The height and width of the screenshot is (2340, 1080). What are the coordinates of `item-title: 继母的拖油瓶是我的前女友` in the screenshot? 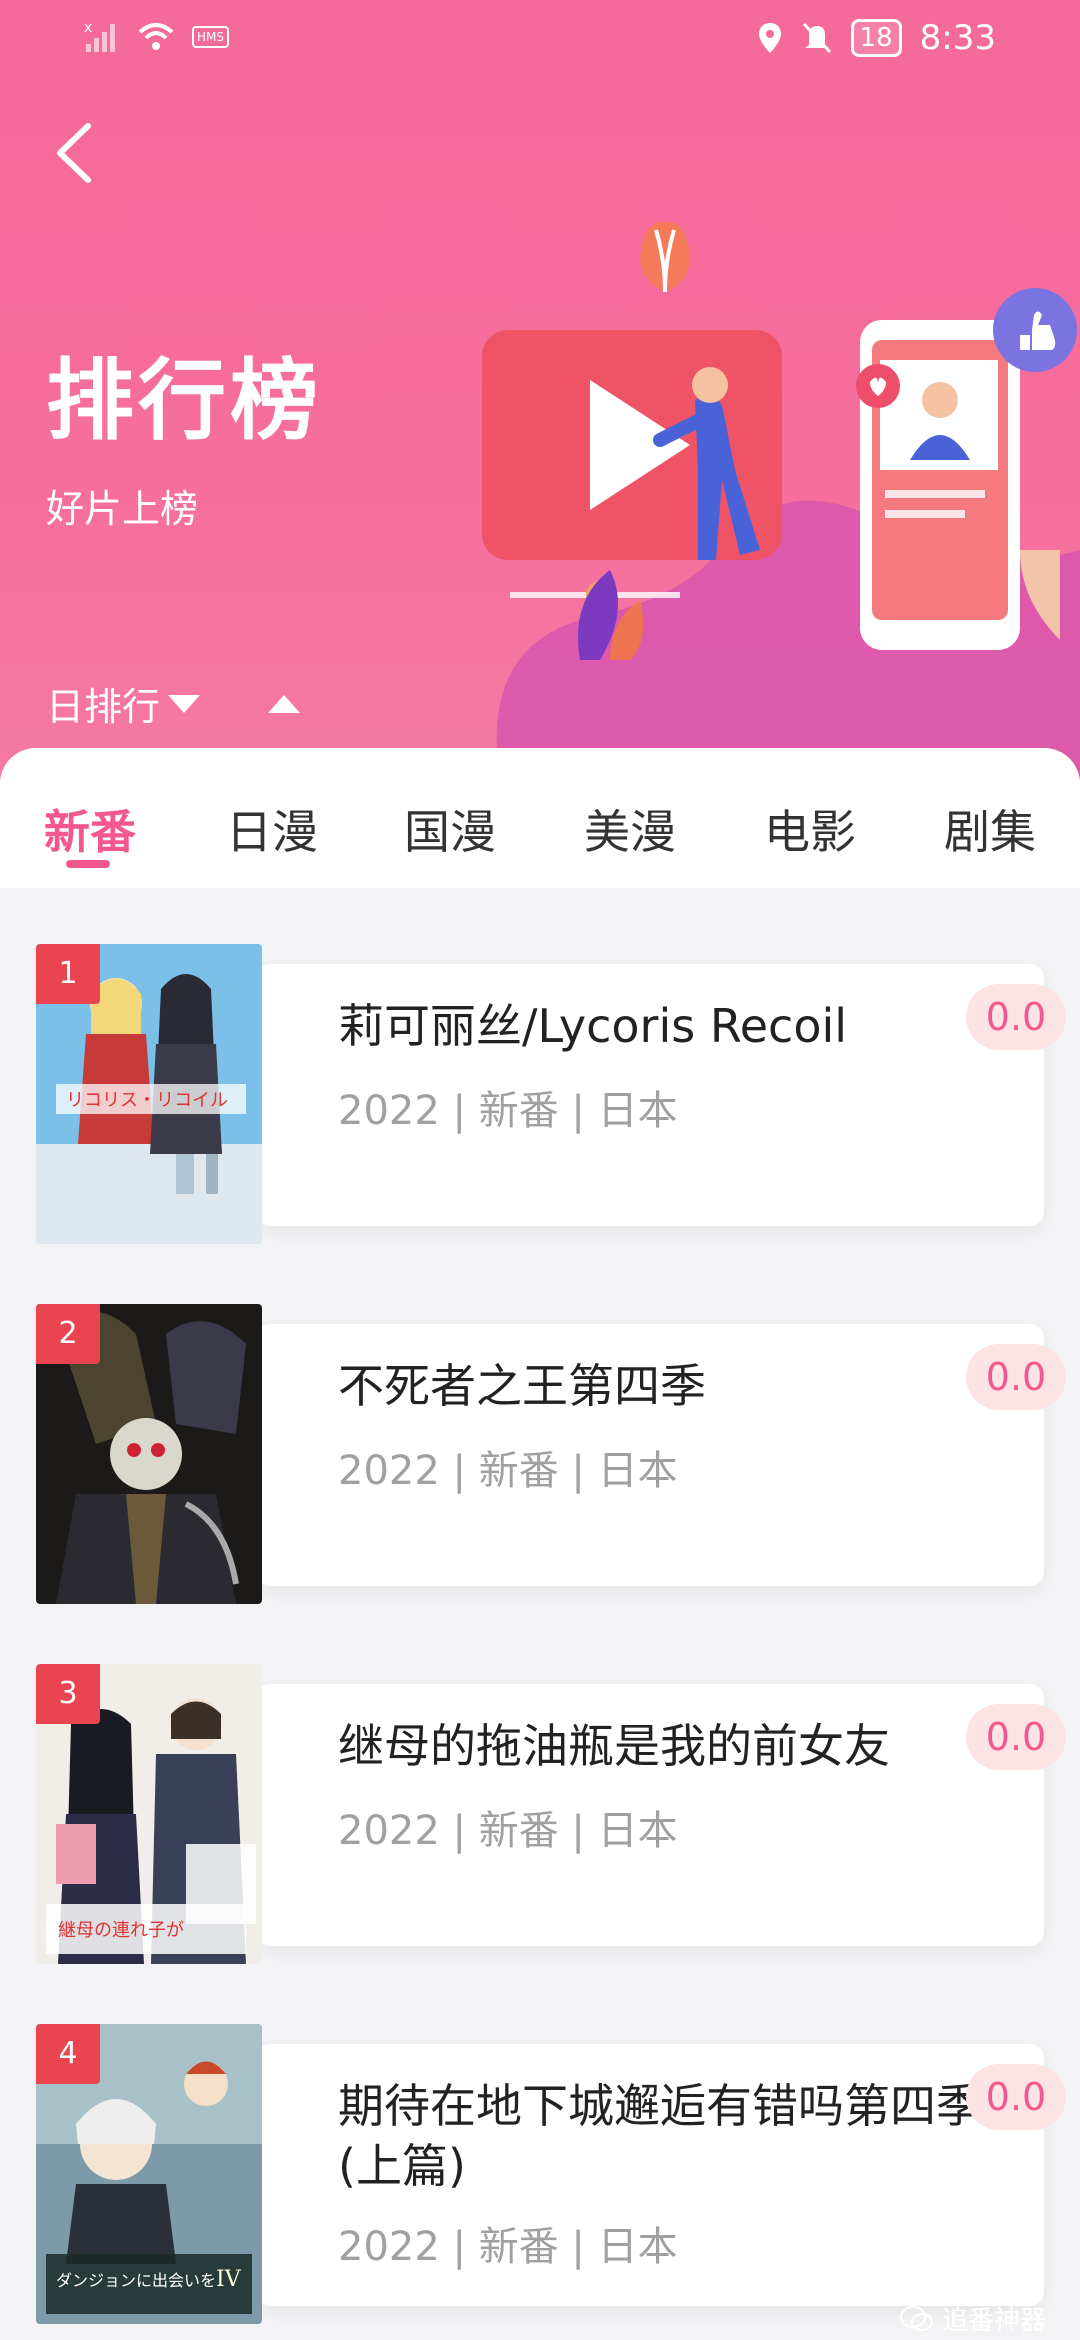 It's located at (614, 1746).